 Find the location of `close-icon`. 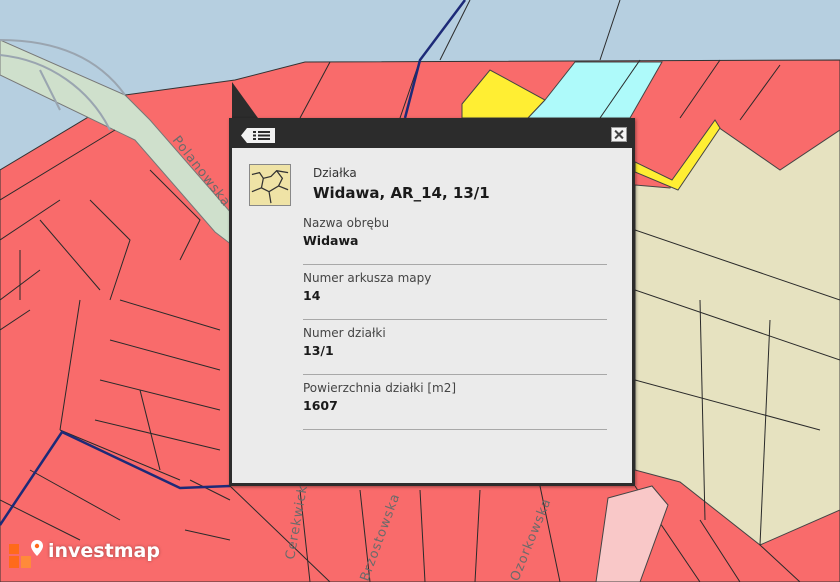

close-icon is located at coordinates (619, 134).